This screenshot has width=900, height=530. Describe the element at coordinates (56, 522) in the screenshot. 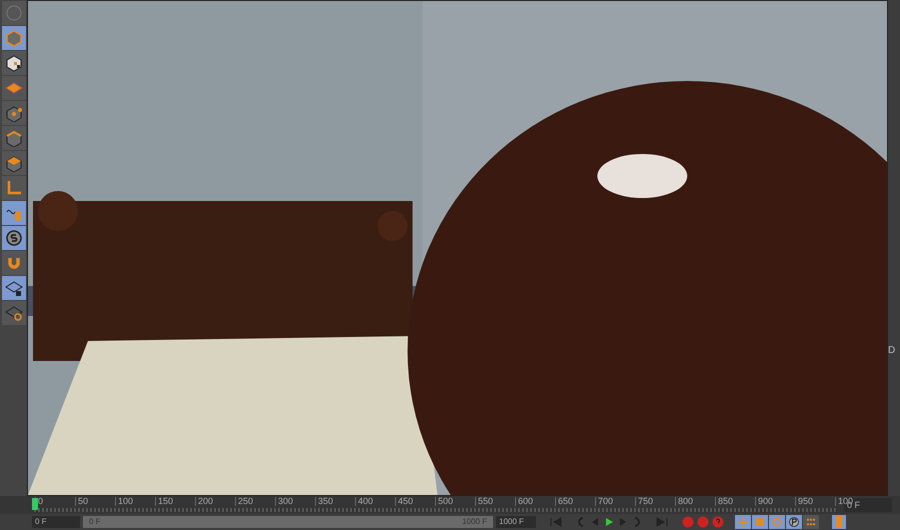

I see `start-frame-field: 0 F` at that location.